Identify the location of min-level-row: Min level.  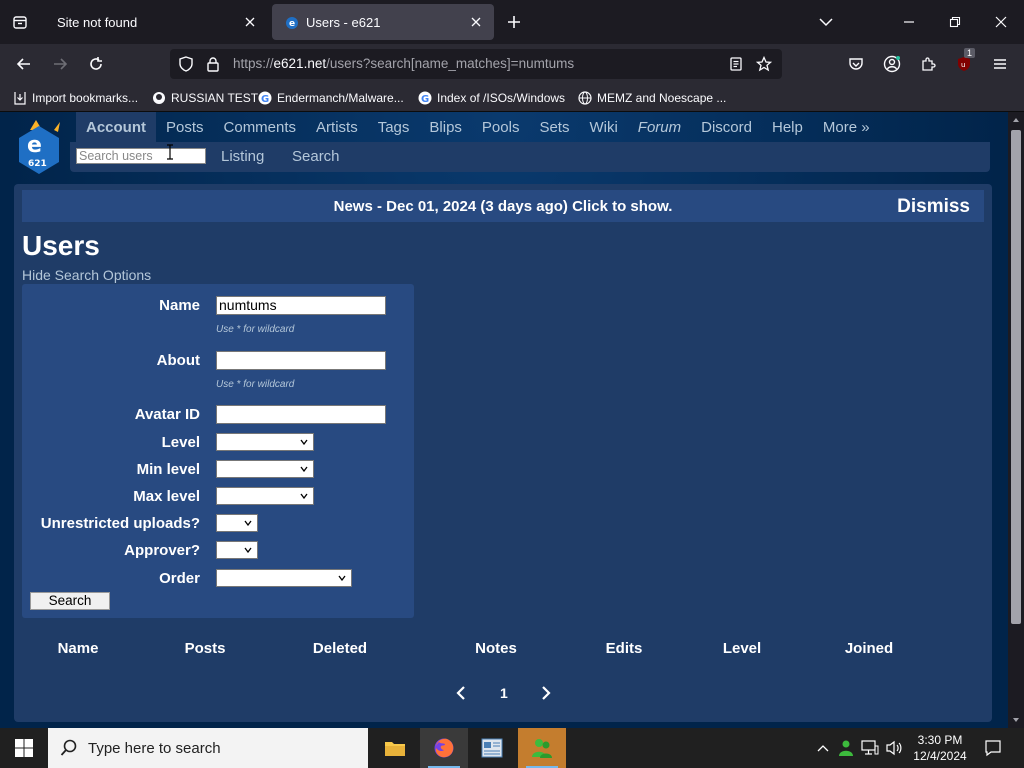
(218, 470).